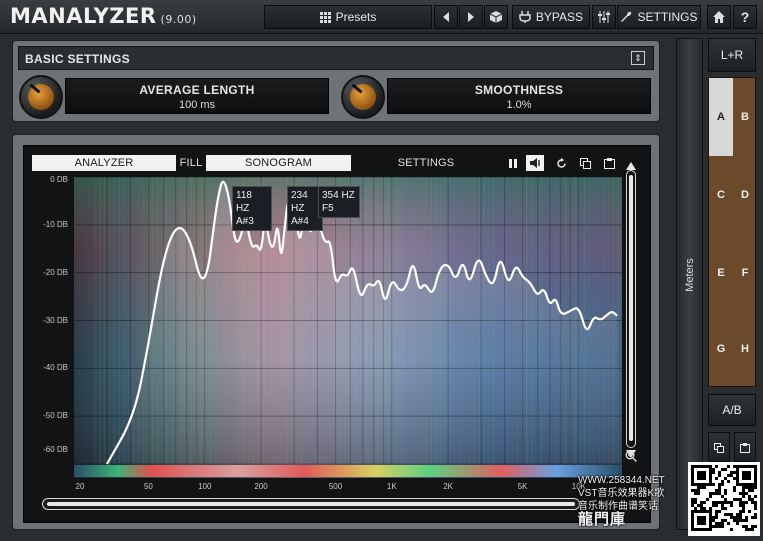 This screenshot has width=763, height=541. What do you see at coordinates (631, 166) in the screenshot?
I see `scroll-up-icon` at bounding box center [631, 166].